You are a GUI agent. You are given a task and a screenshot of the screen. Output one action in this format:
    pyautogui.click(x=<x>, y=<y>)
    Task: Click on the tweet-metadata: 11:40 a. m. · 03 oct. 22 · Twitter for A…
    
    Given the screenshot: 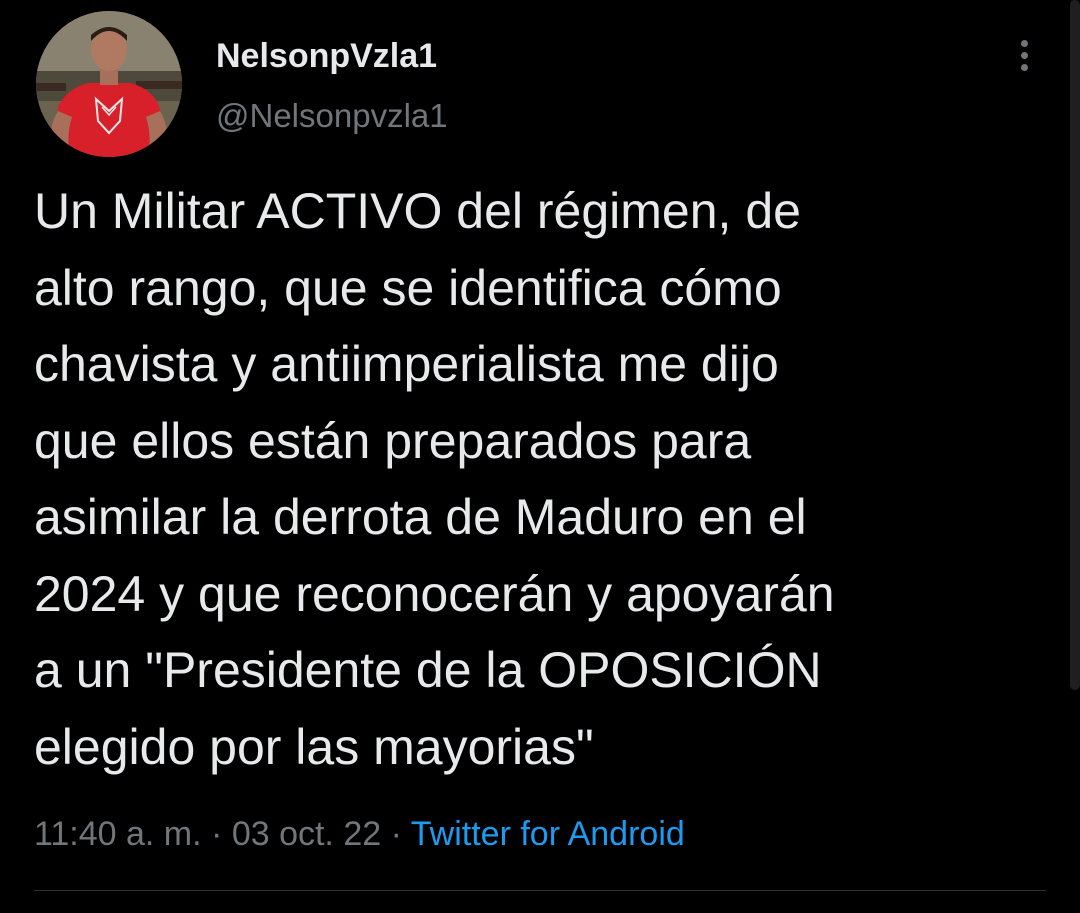 What is the action you would take?
    pyautogui.click(x=359, y=834)
    